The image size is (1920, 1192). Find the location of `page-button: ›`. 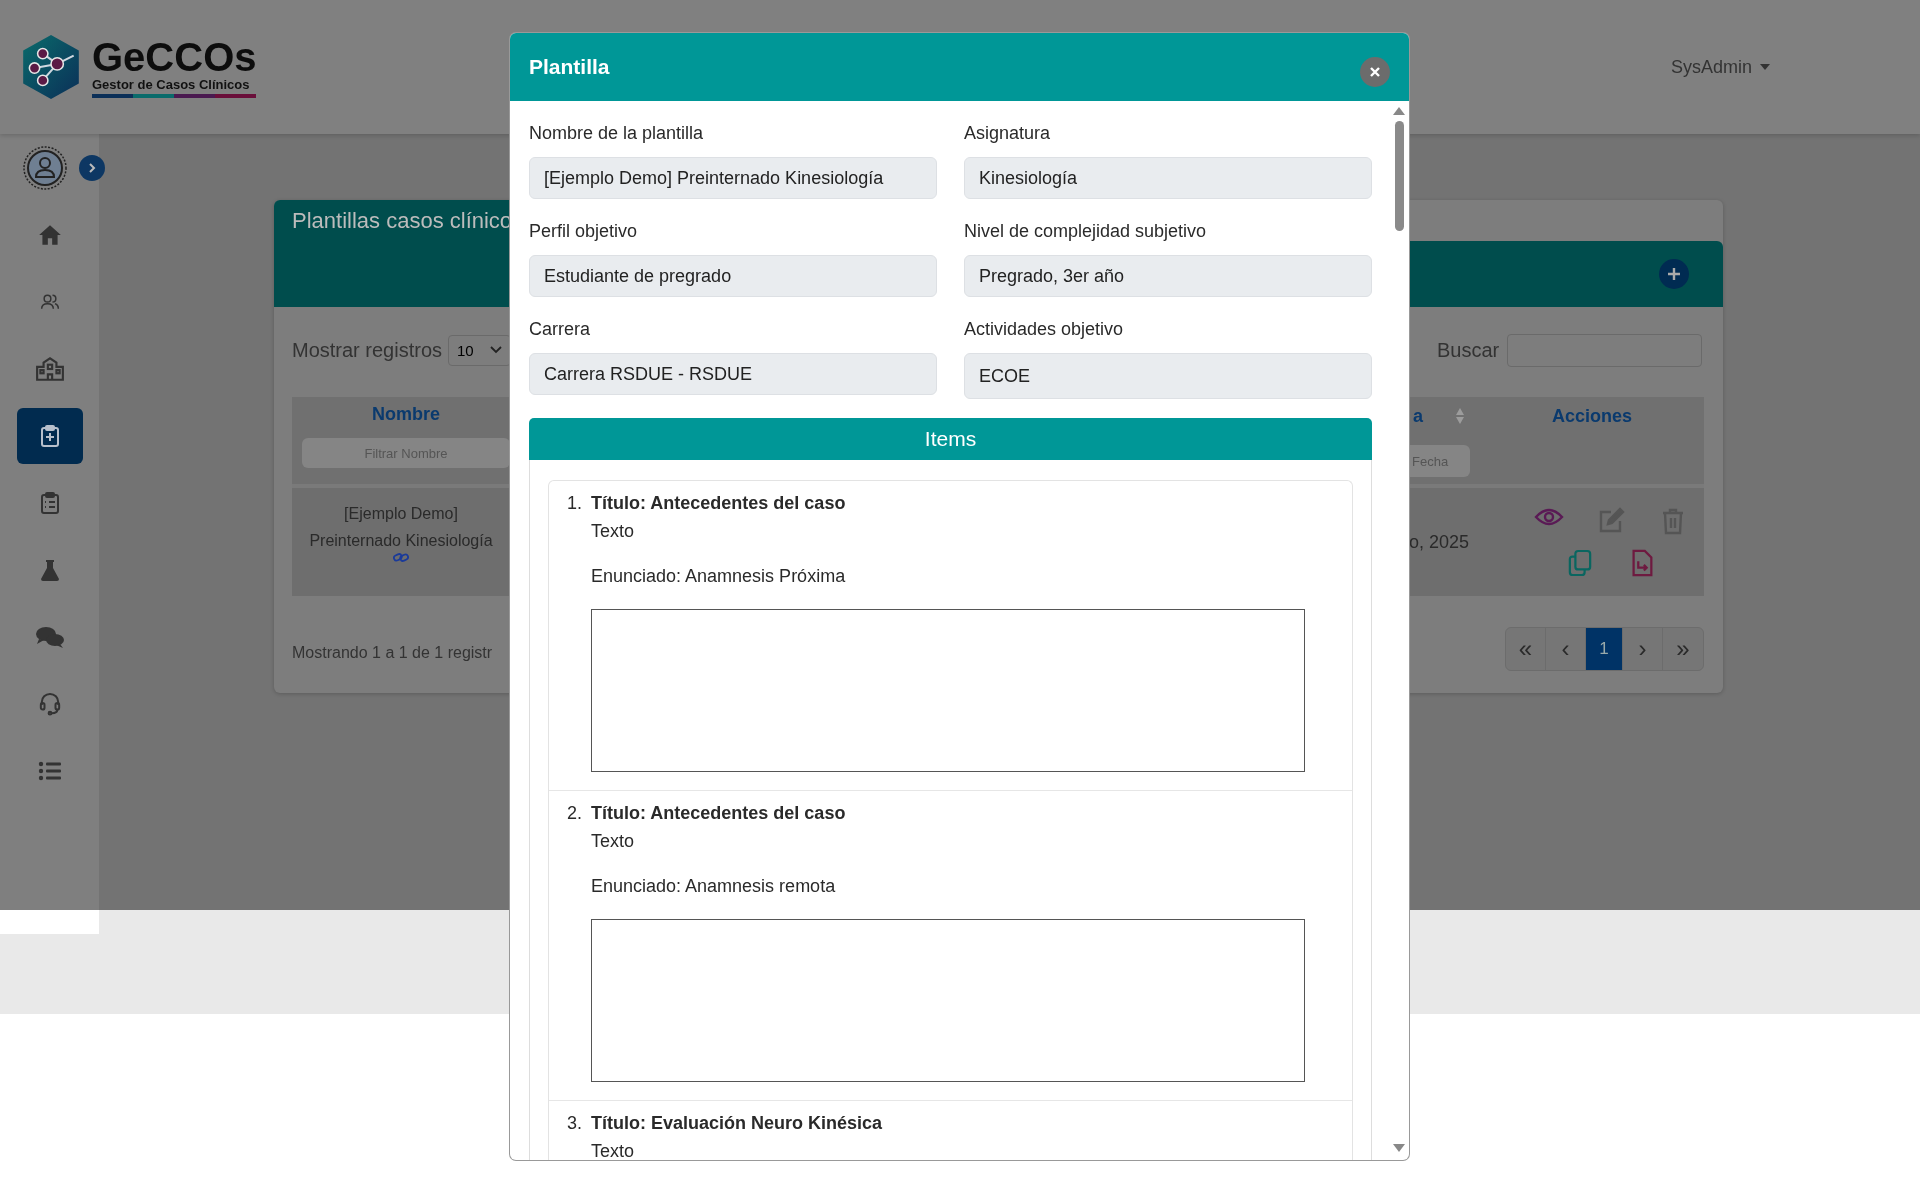

page-button: › is located at coordinates (1643, 649).